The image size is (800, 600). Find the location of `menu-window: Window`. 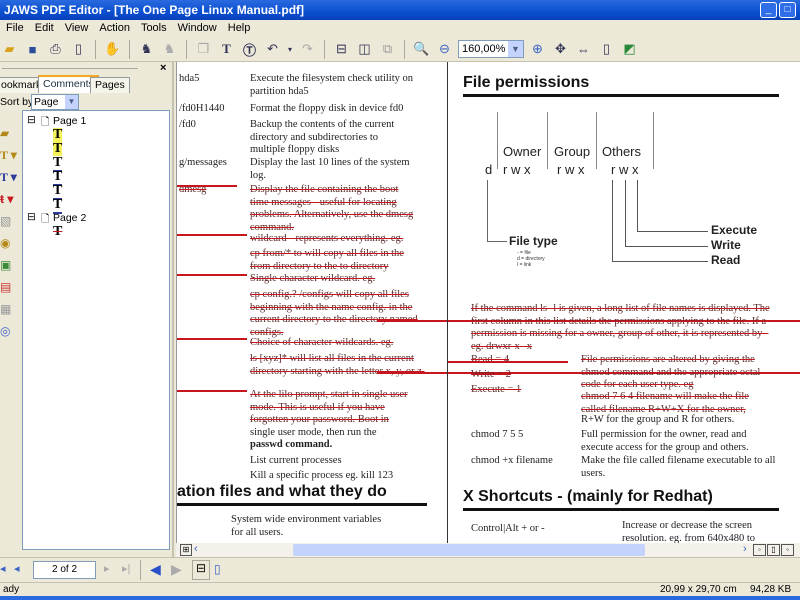

menu-window: Window is located at coordinates (197, 29).